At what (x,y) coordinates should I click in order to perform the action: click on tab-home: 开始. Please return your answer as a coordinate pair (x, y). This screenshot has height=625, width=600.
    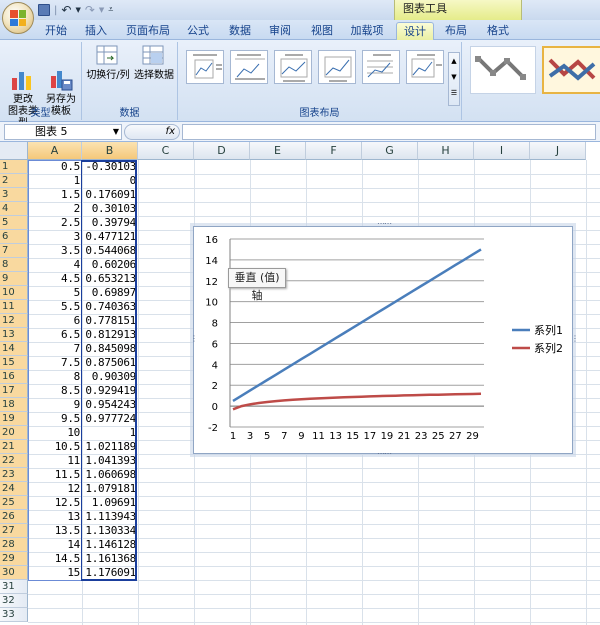
    Looking at the image, I should click on (56, 31).